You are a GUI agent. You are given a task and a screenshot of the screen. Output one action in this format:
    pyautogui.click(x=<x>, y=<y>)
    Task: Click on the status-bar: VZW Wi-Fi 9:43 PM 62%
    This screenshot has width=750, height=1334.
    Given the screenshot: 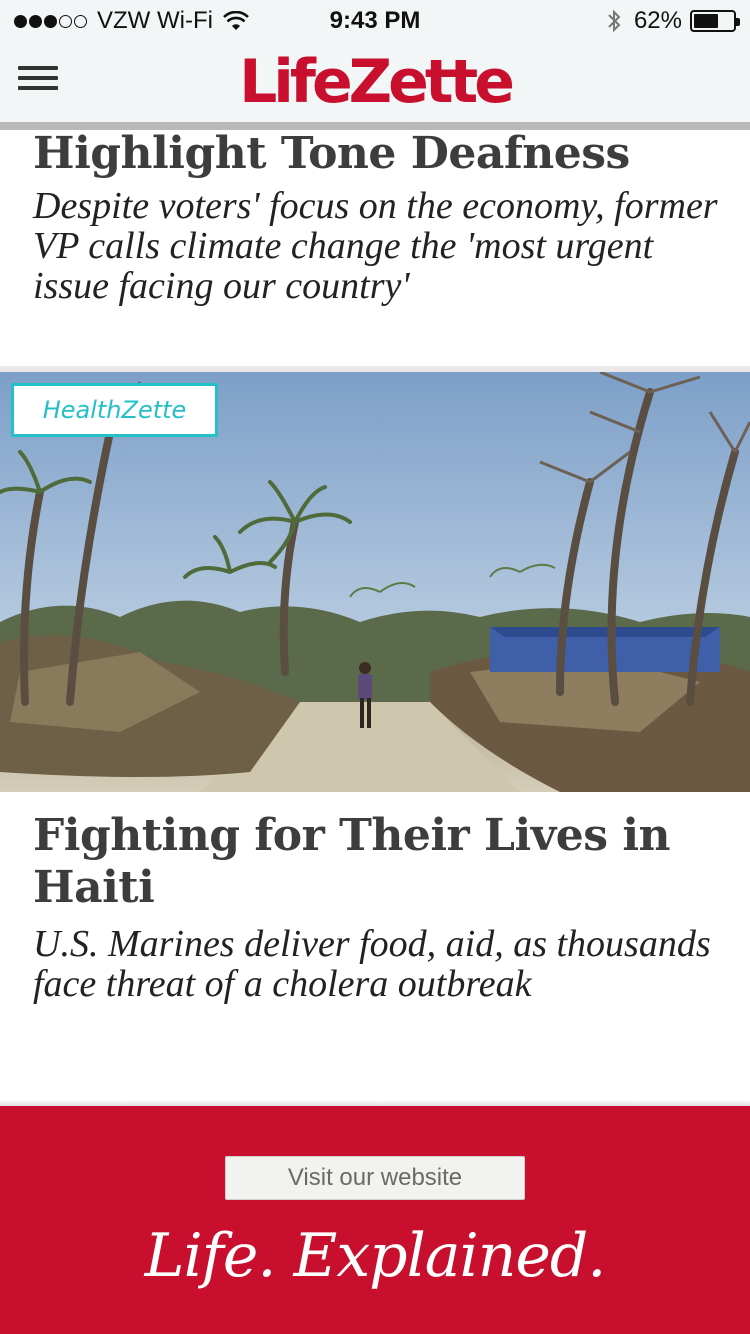 What is the action you would take?
    pyautogui.click(x=375, y=20)
    